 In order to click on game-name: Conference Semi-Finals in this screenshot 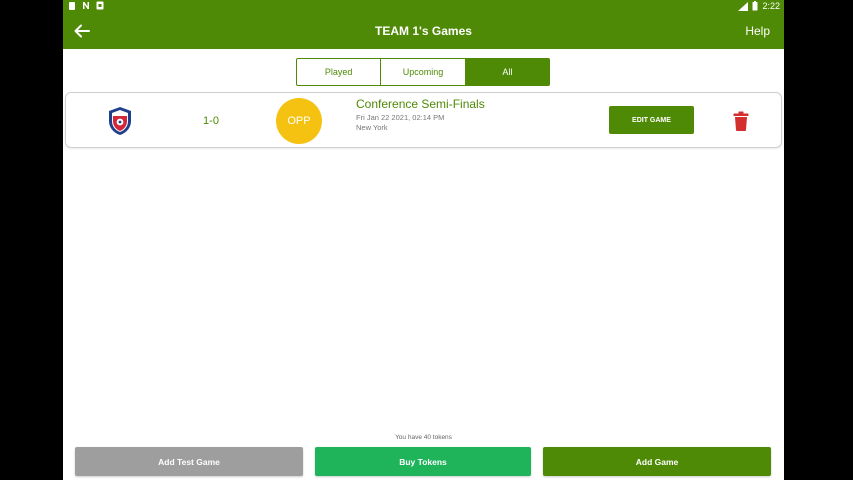, I will do `click(420, 104)`.